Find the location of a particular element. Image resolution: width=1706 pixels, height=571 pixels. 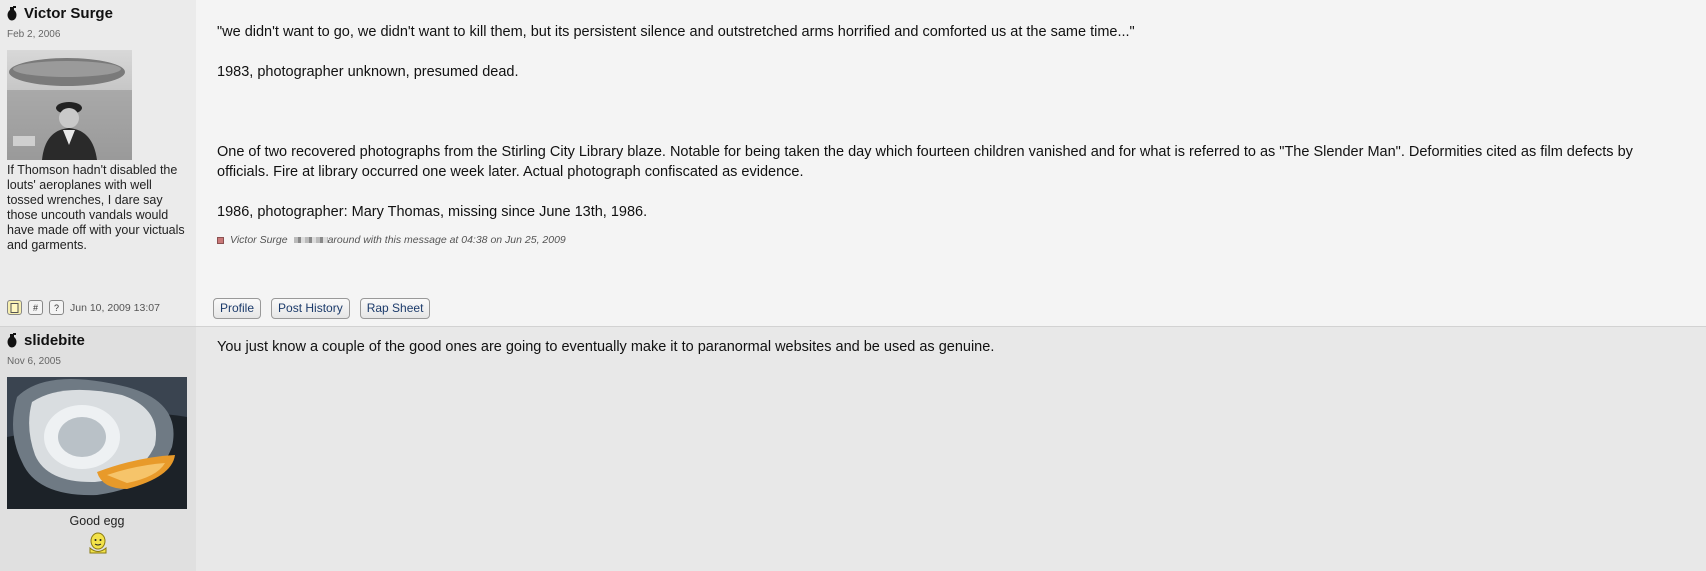

edit-note-user: Victor Surge is located at coordinates (259, 240).